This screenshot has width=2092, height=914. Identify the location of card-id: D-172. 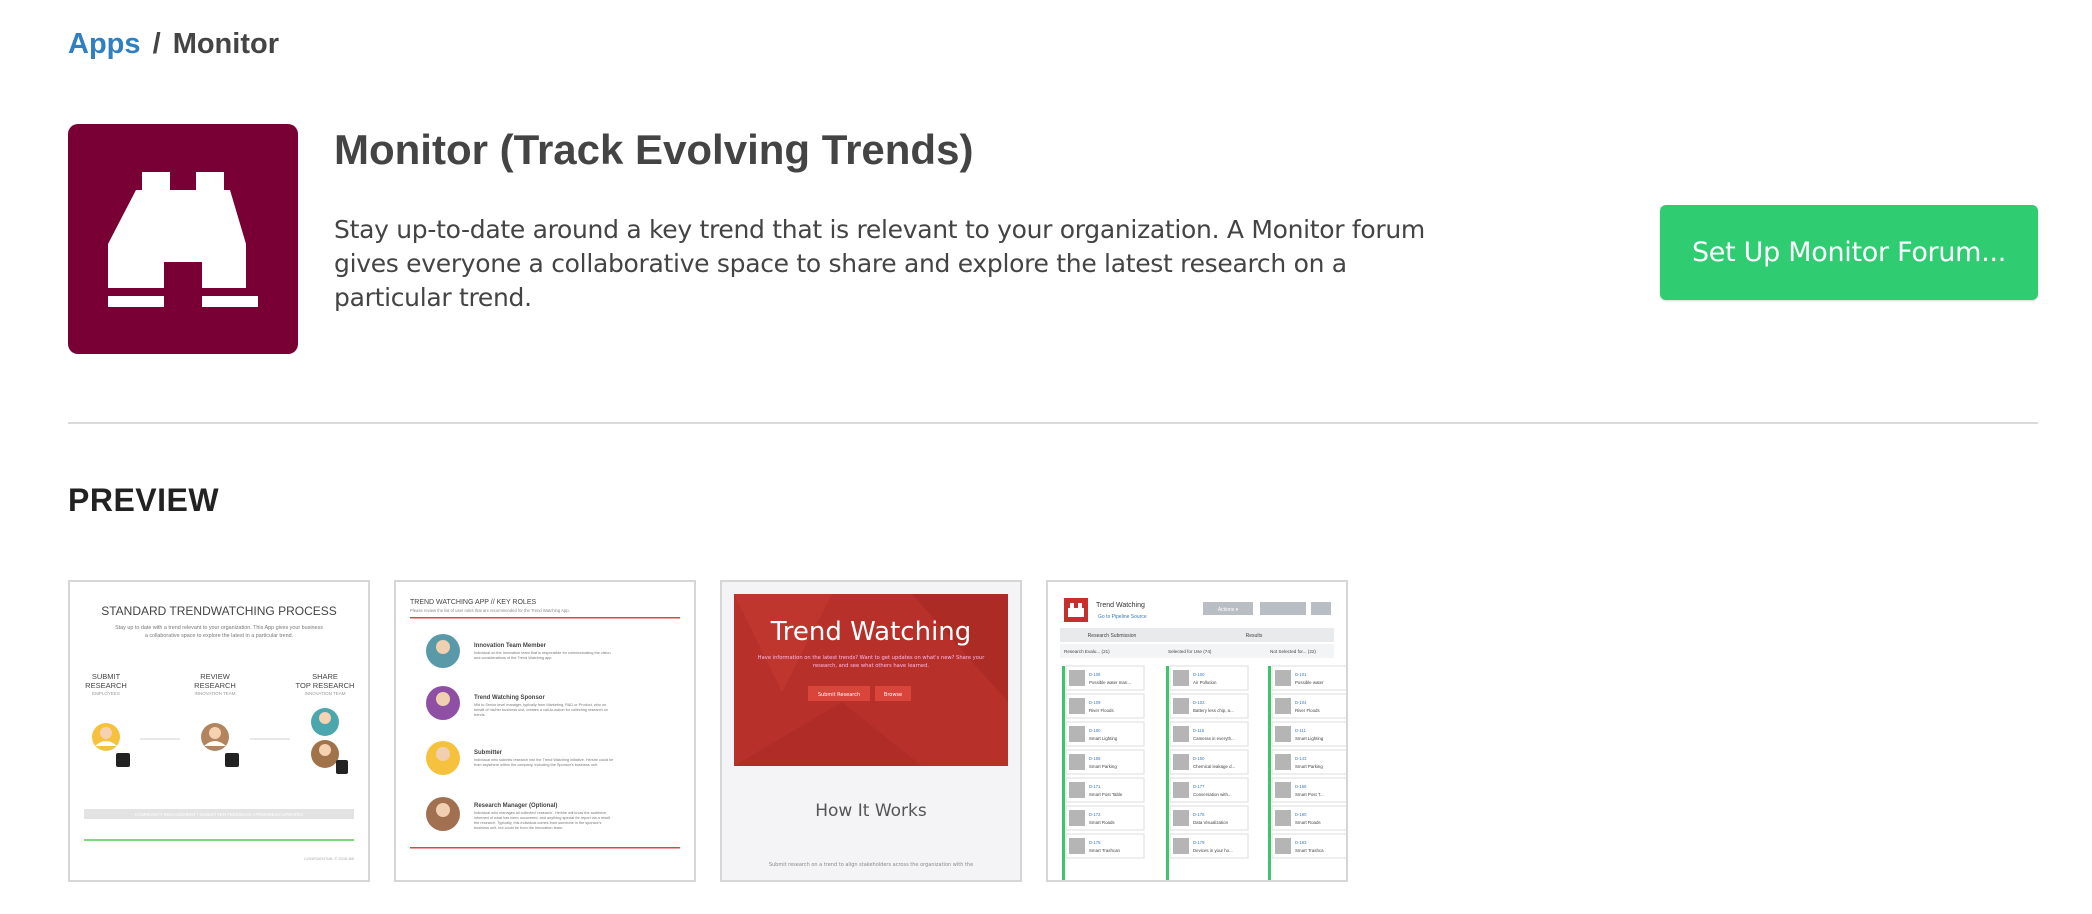
(1095, 814).